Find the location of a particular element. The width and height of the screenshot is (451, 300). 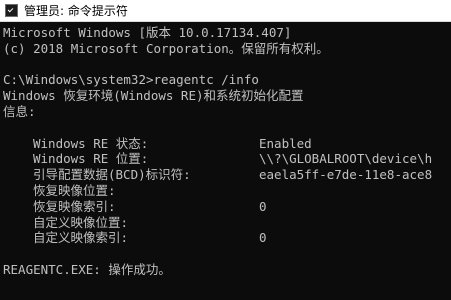

info-value: eaela5ff-e7de-11e8-ace8 is located at coordinates (346, 175).